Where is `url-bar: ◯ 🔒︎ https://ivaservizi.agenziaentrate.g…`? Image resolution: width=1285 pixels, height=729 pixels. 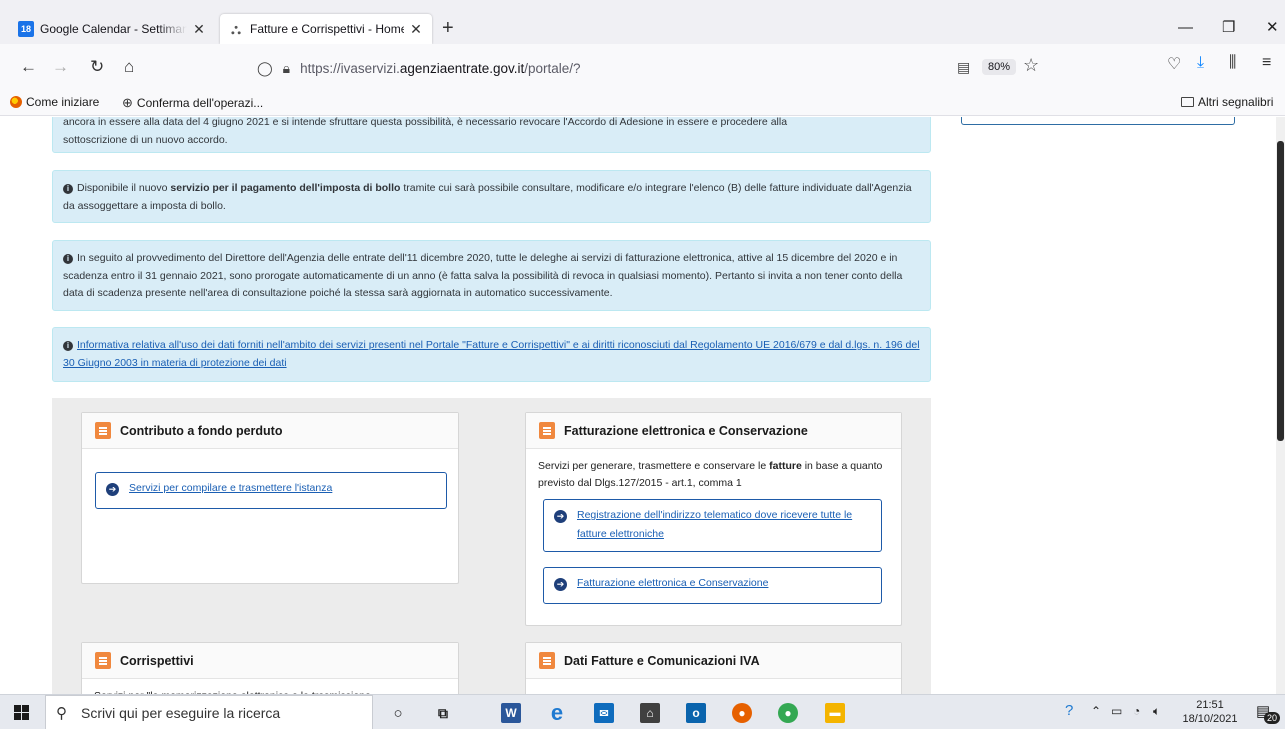 url-bar: ◯ 🔒︎ https://ivaservizi.agenziaentrate.g… is located at coordinates (647, 68).